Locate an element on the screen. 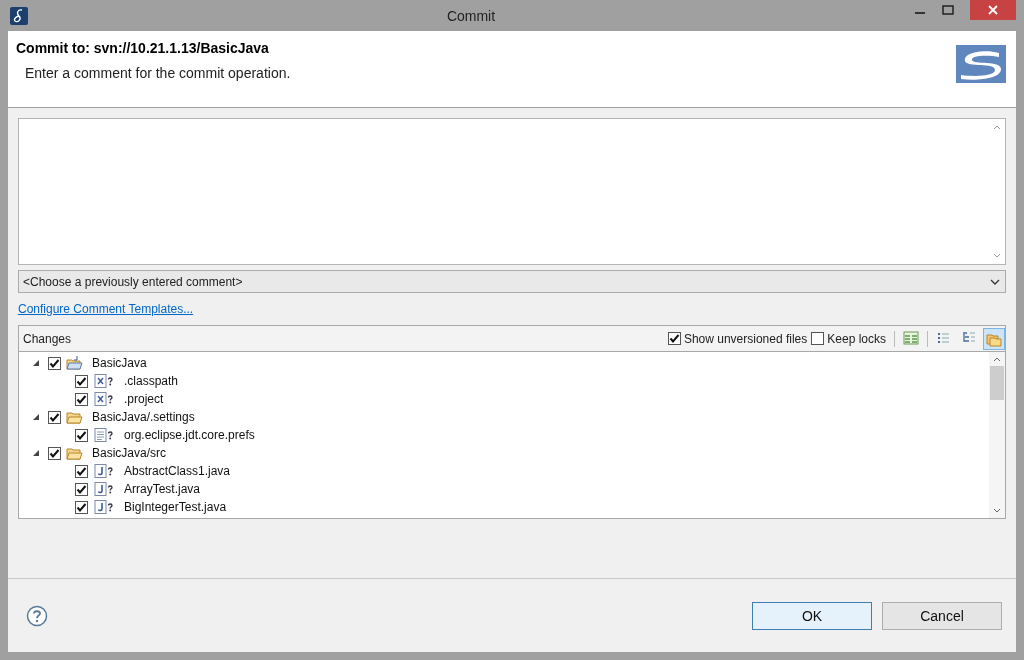 Image resolution: width=1024 pixels, height=660 pixels. help-icon is located at coordinates (37, 615).